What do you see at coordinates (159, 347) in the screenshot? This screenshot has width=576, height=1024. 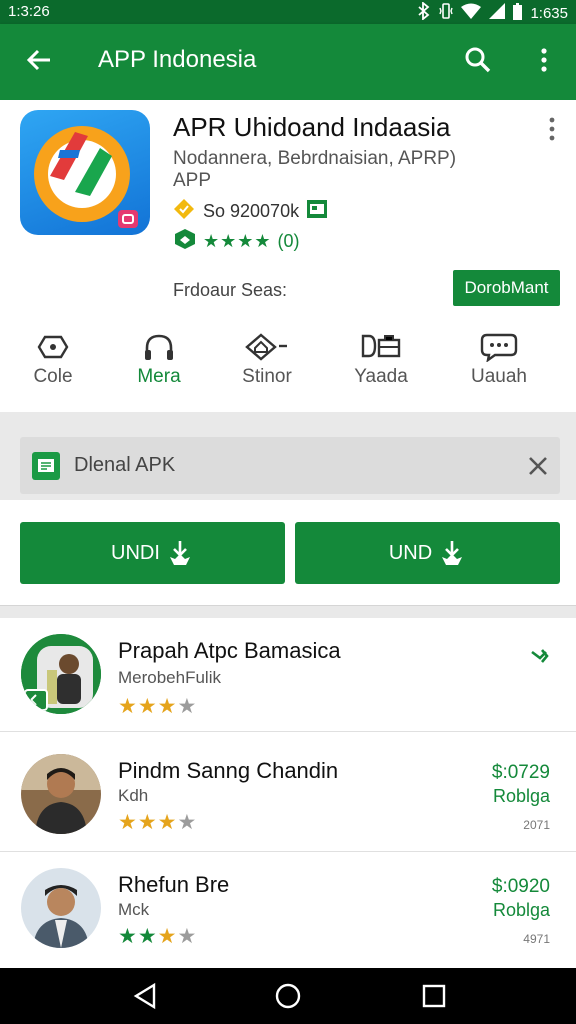 I see `headphones-icon` at bounding box center [159, 347].